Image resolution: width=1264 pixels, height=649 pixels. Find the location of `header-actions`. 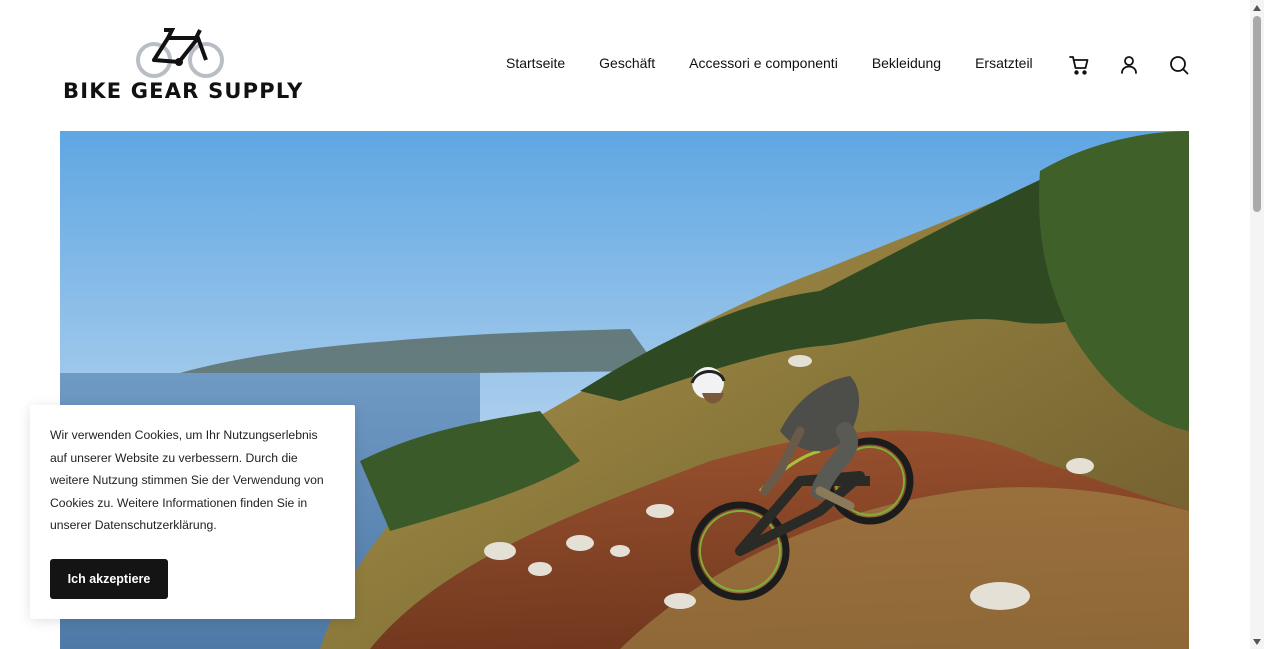

header-actions is located at coordinates (1129, 65).